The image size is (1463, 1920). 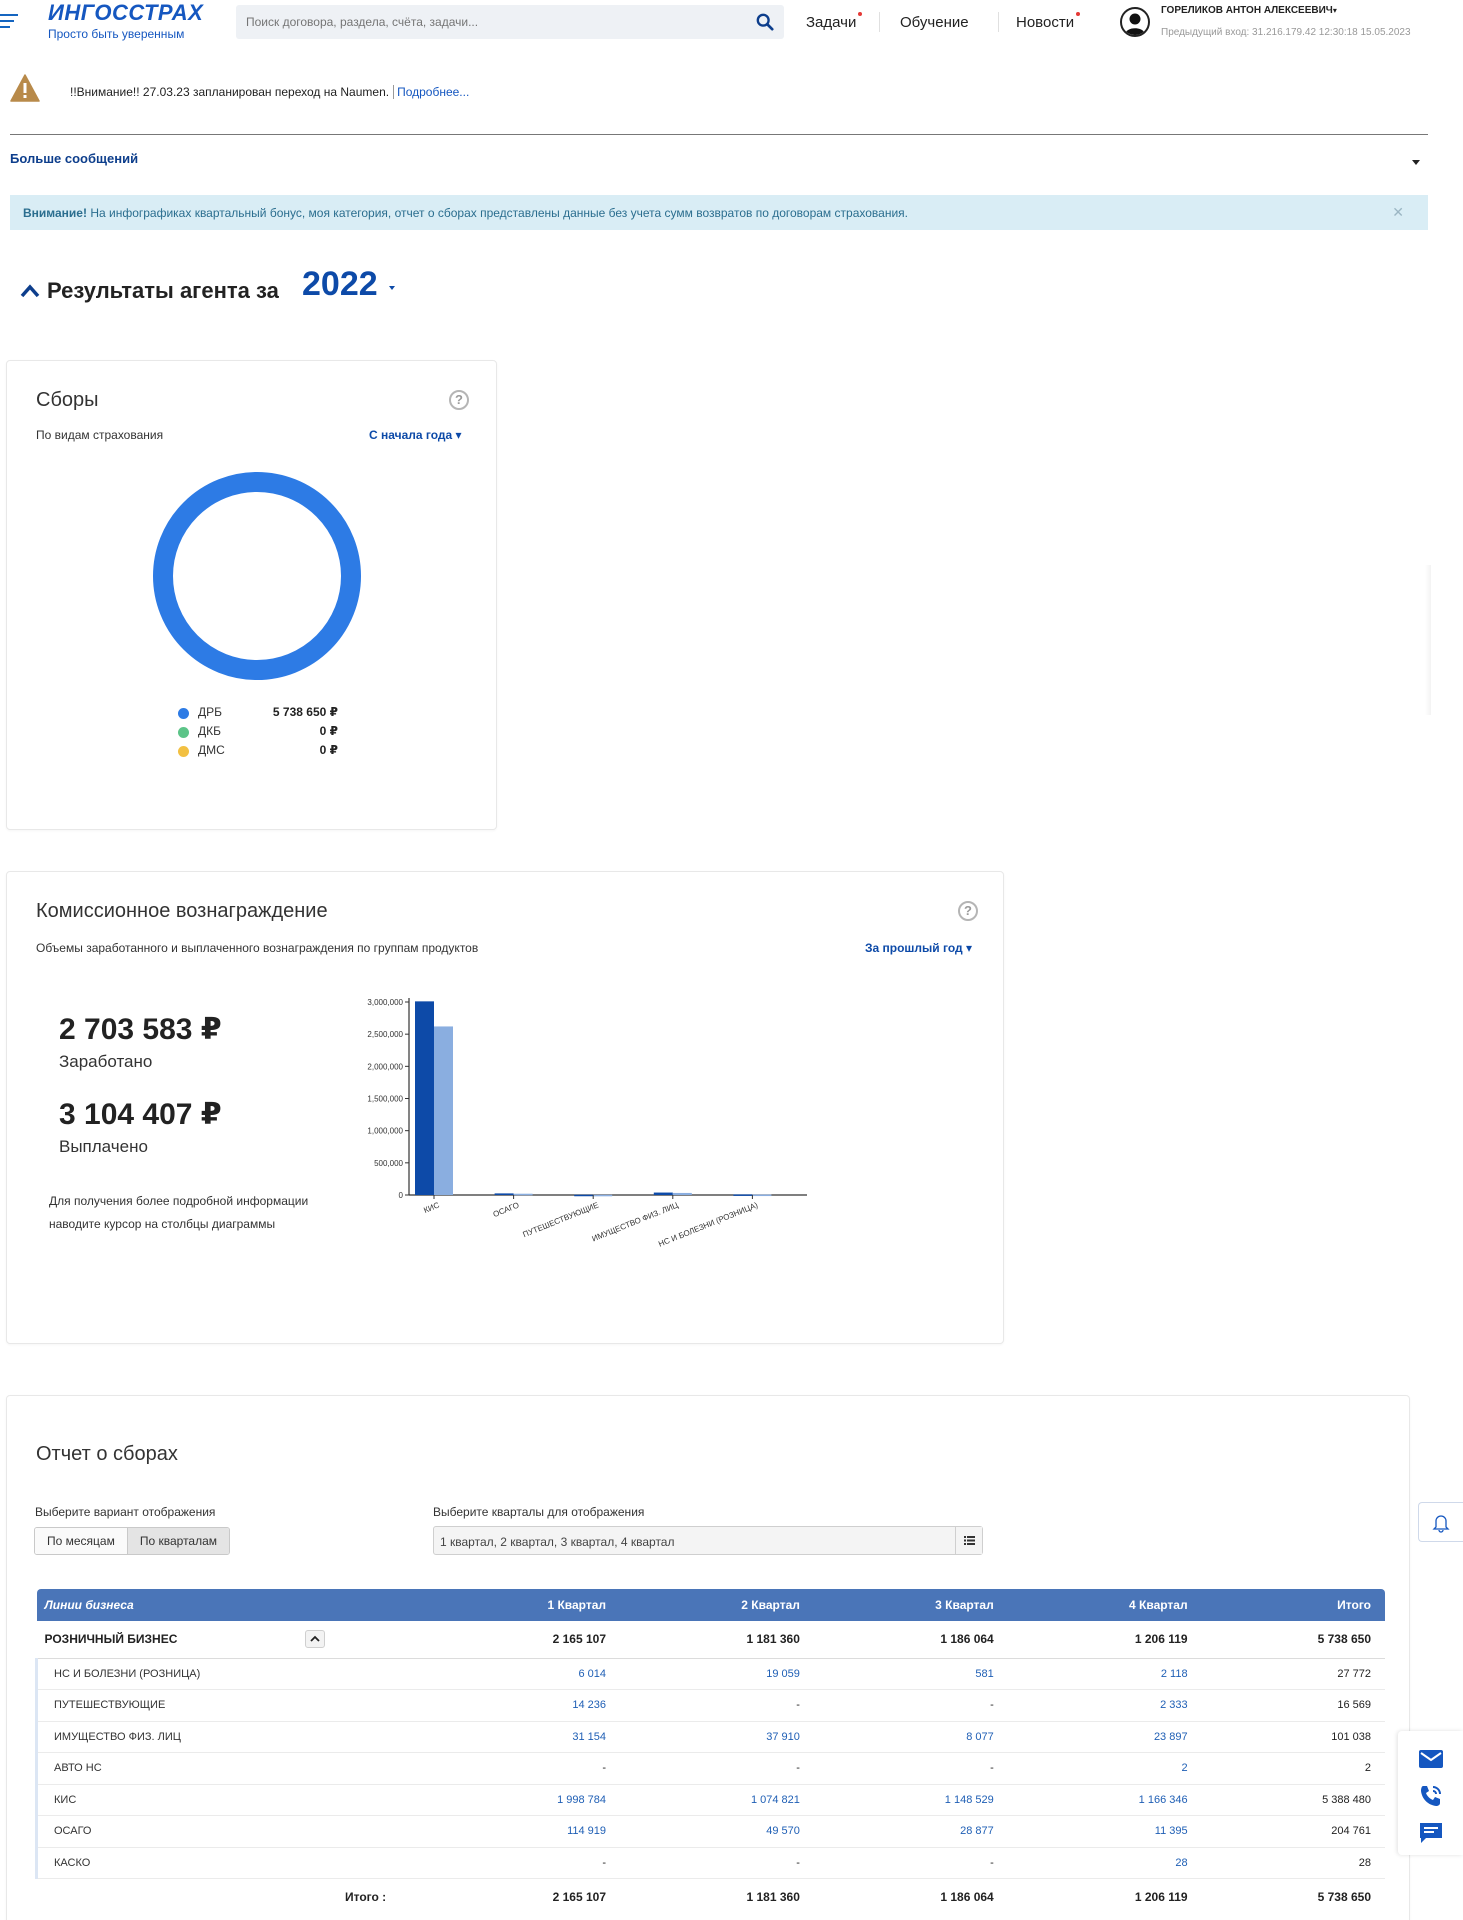 What do you see at coordinates (1135, 22) in the screenshot?
I see `avatar` at bounding box center [1135, 22].